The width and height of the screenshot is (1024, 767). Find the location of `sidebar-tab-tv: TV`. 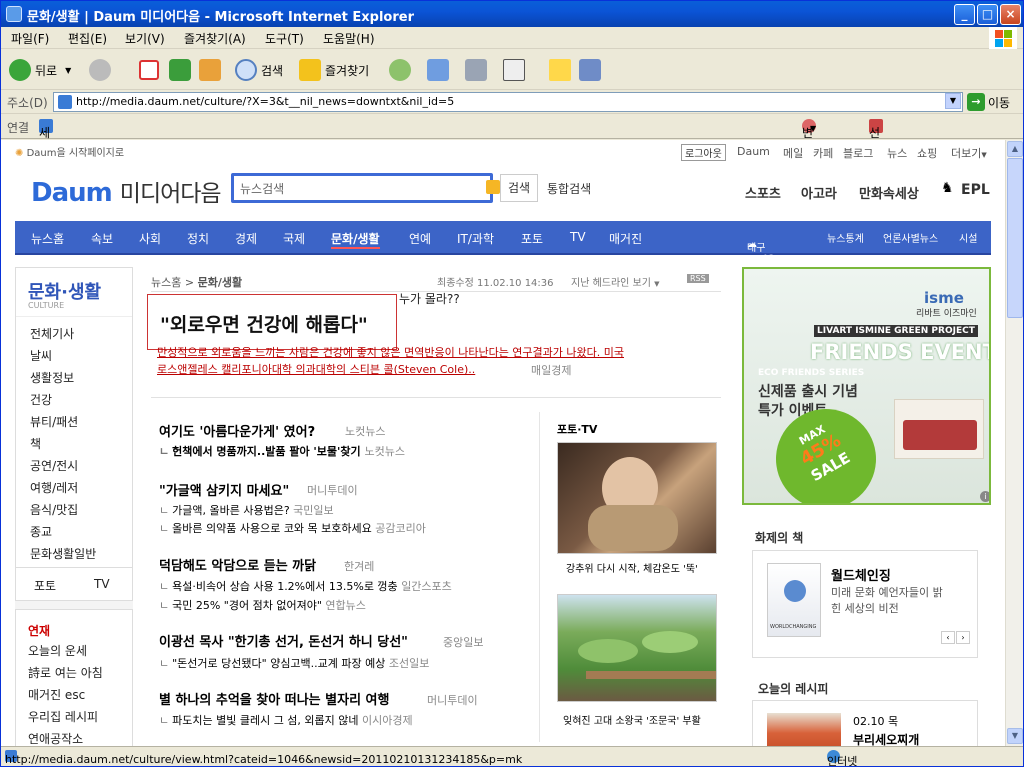

sidebar-tab-tv: TV is located at coordinates (102, 584).